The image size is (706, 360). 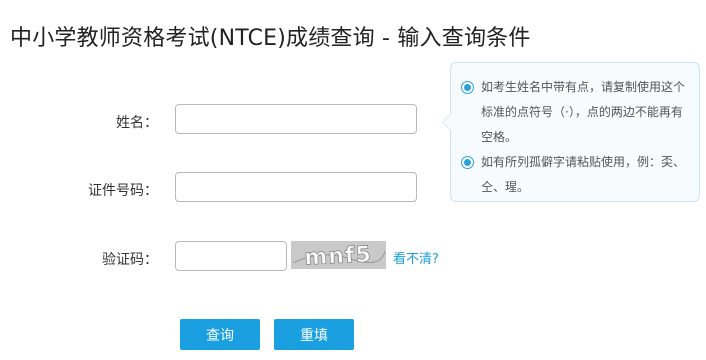 I want to click on name-input, so click(x=296, y=119).